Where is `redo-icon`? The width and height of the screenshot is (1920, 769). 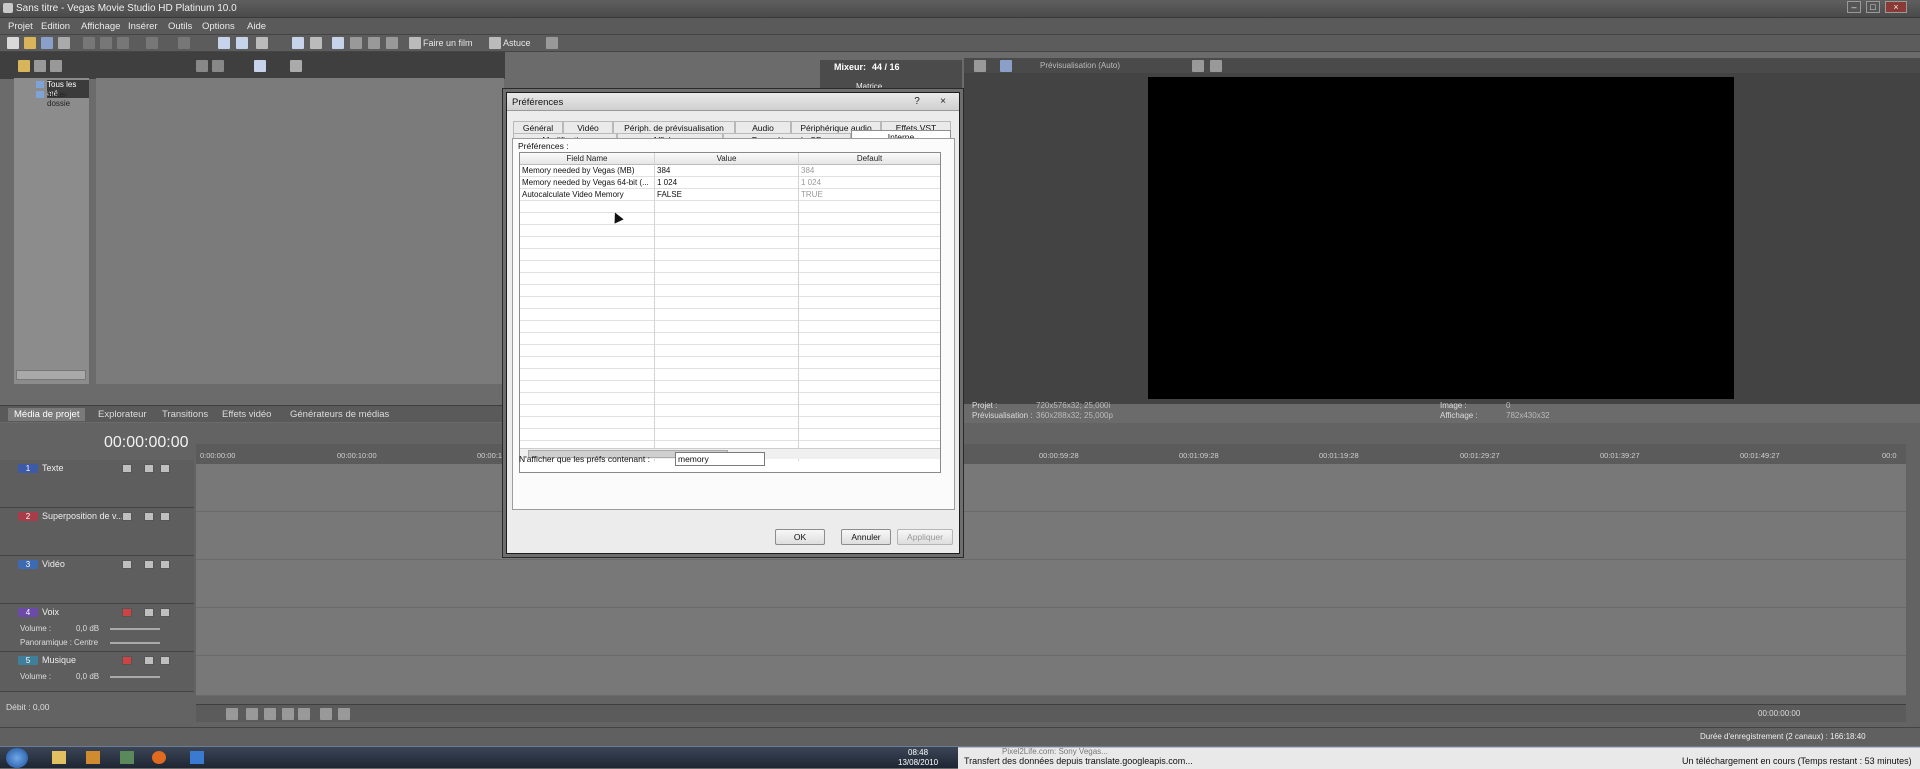
redo-icon is located at coordinates (184, 43).